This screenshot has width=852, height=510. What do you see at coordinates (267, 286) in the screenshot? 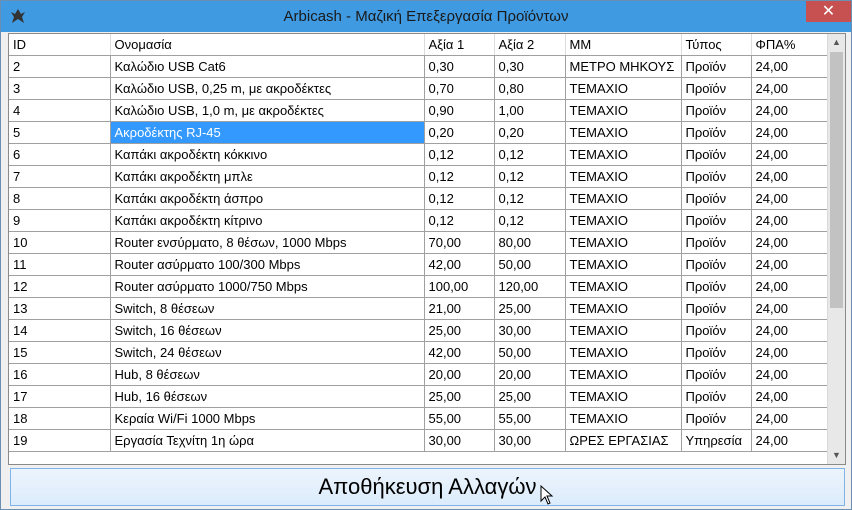
I see `table-cell: Router ασύρματο 1000/750 Mbps` at bounding box center [267, 286].